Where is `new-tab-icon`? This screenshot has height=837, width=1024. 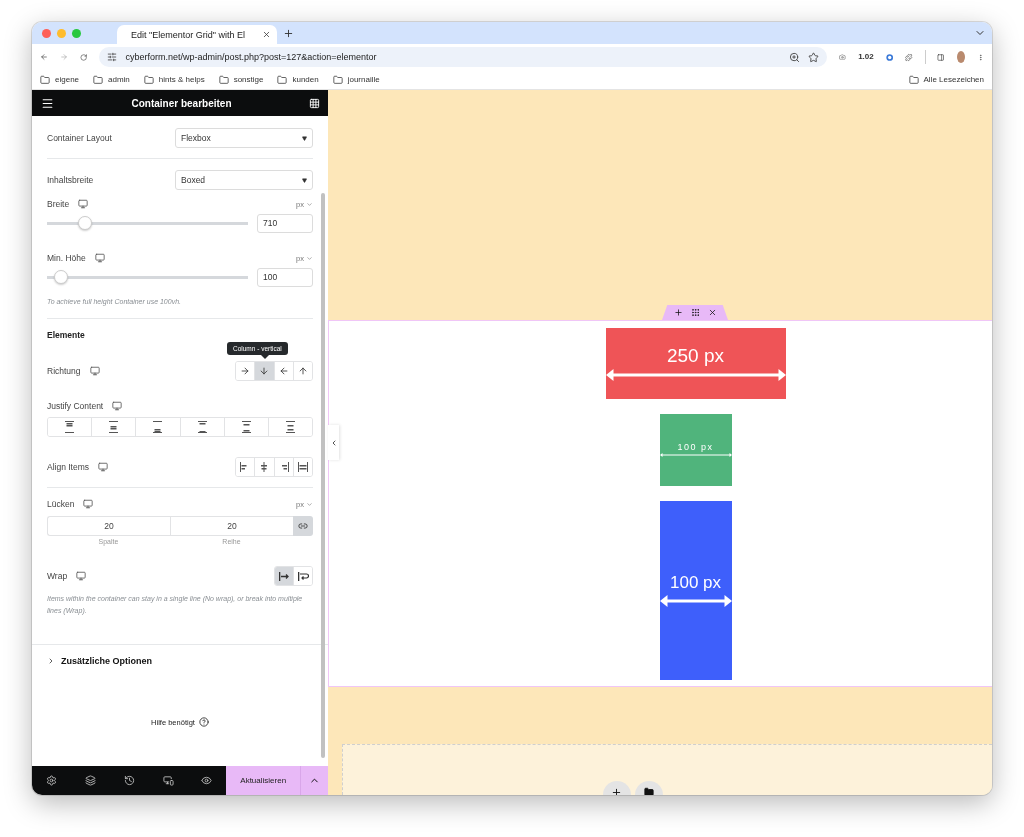
new-tab-icon is located at coordinates (288, 33).